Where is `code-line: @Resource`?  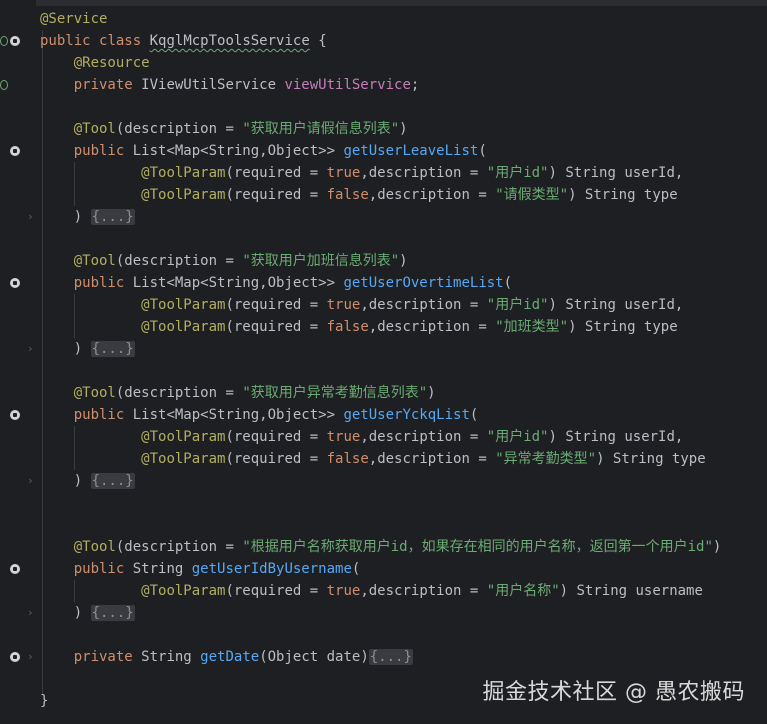
code-line: @Resource is located at coordinates (95, 63).